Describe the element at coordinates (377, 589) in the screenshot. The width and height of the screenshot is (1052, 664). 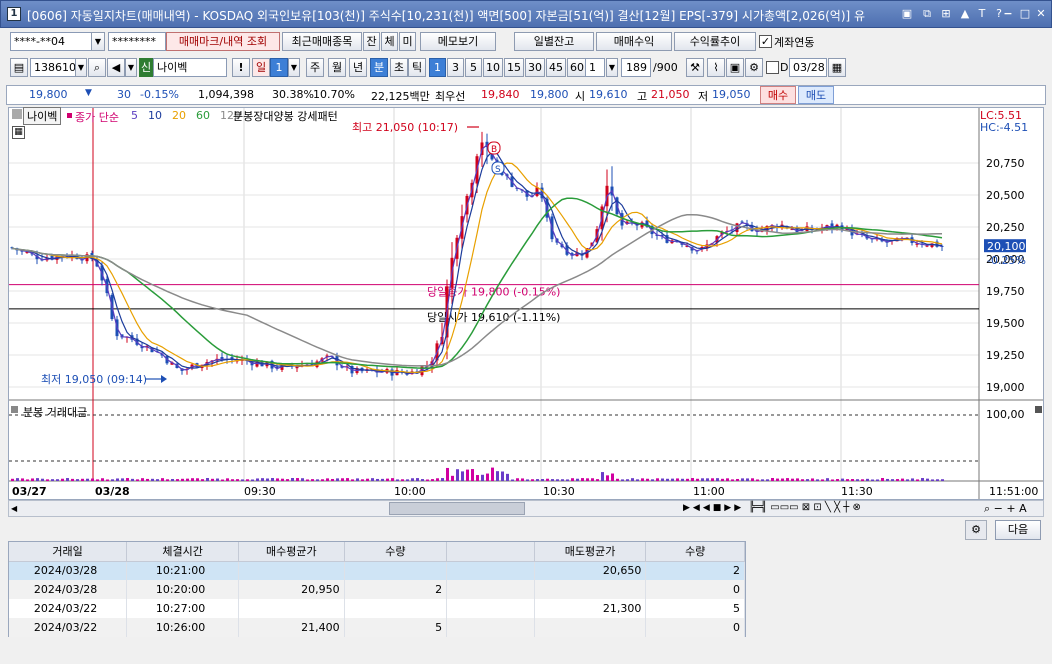
I see `table-row: 2024/03/28 10:20:00 20,950 2 0` at that location.